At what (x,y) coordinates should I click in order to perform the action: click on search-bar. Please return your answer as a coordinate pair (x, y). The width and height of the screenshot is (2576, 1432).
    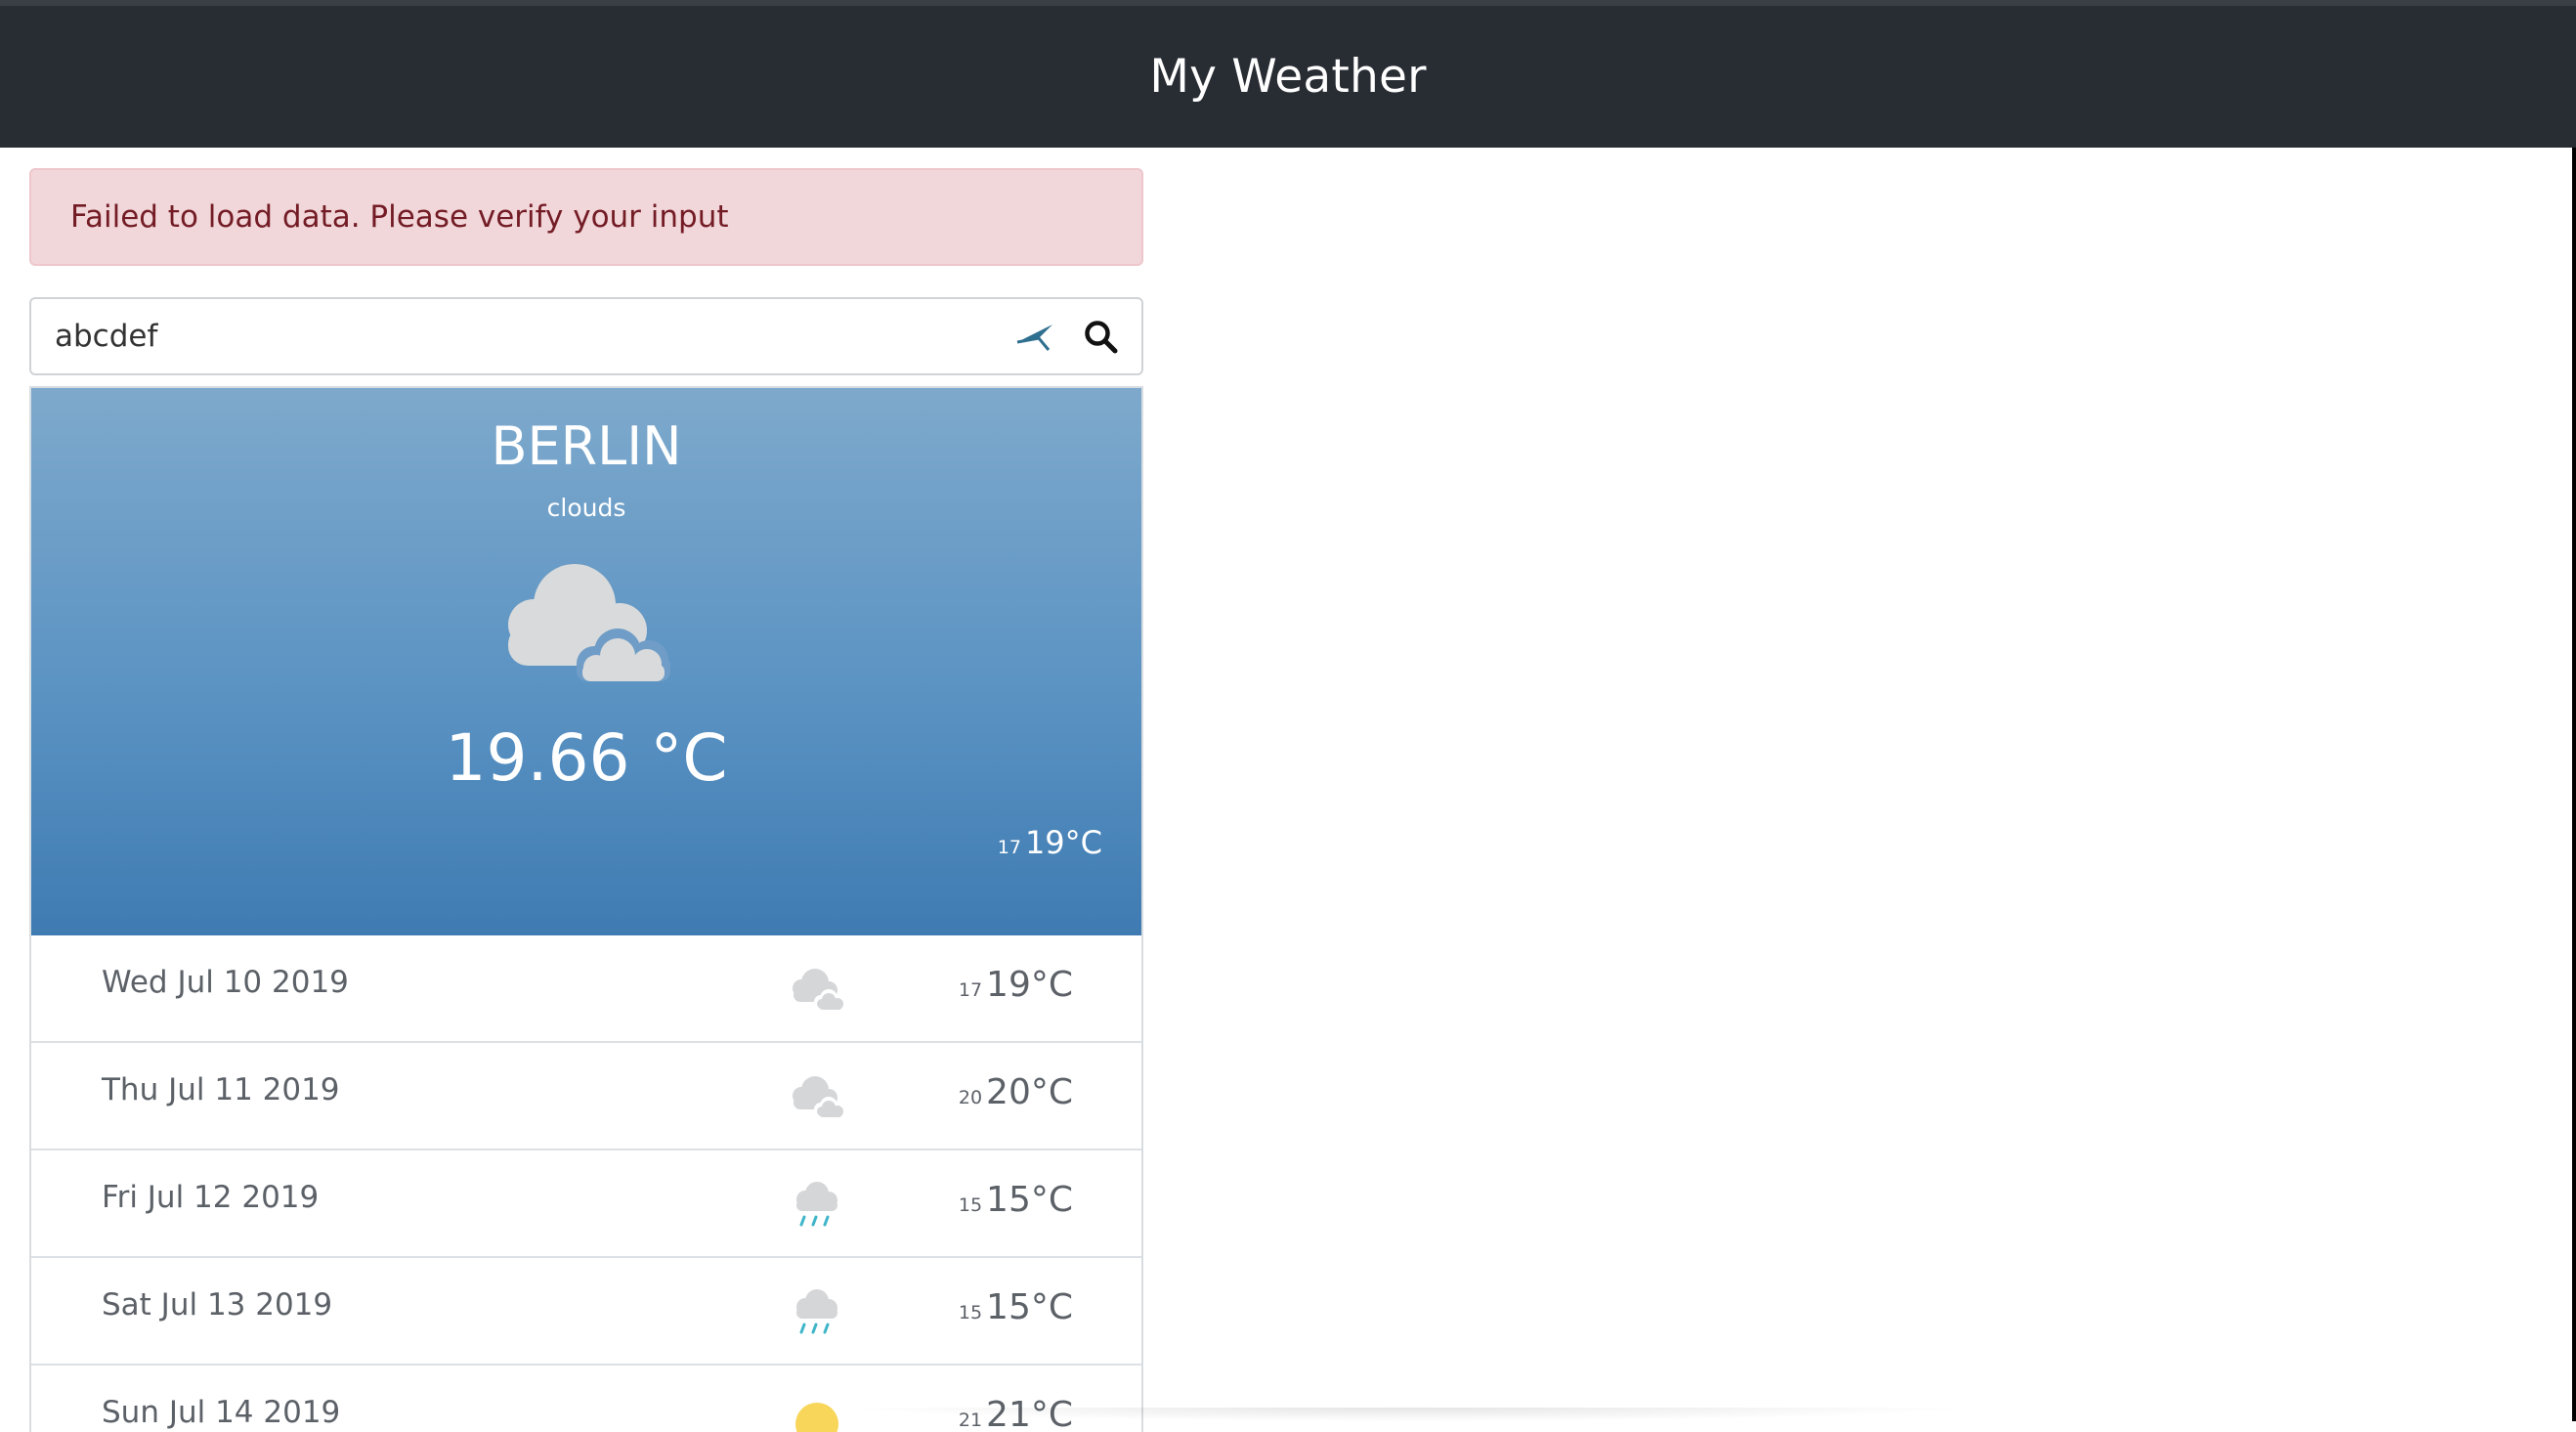
    Looking at the image, I should click on (586, 336).